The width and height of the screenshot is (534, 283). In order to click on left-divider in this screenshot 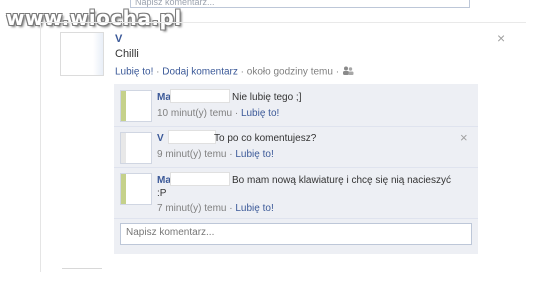, I will do `click(40, 147)`.